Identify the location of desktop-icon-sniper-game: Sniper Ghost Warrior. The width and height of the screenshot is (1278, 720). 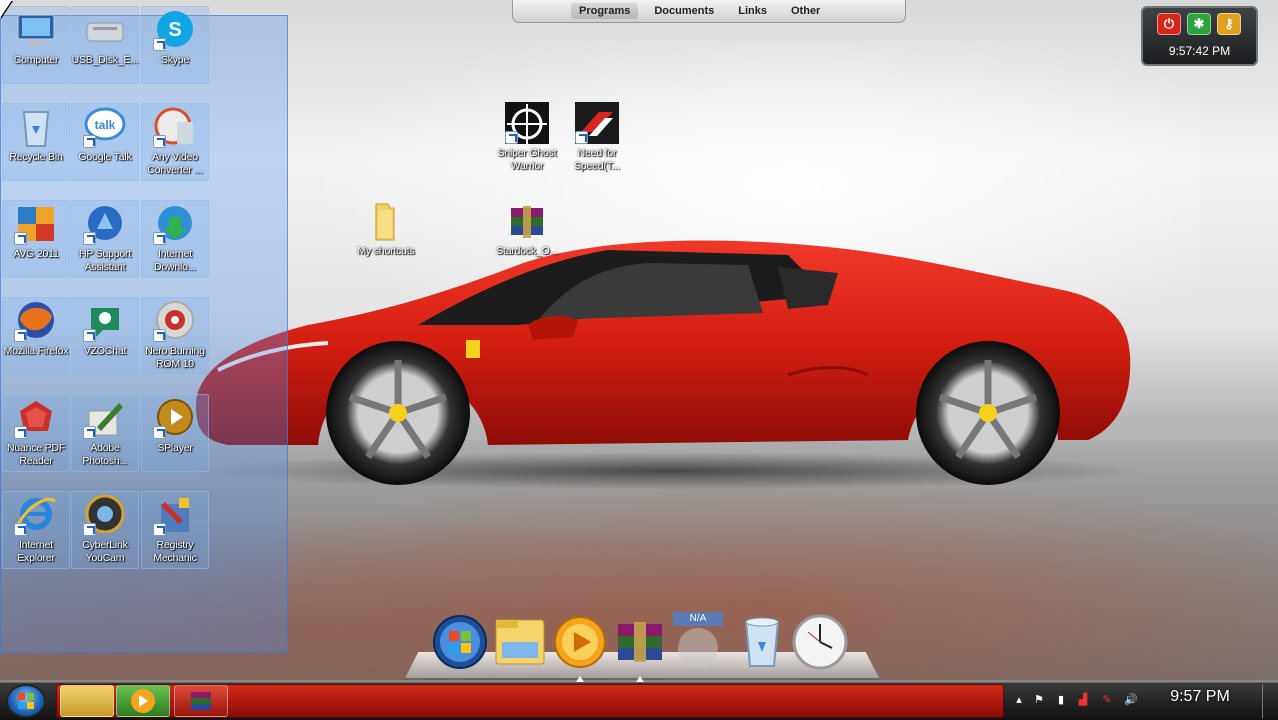
(527, 139).